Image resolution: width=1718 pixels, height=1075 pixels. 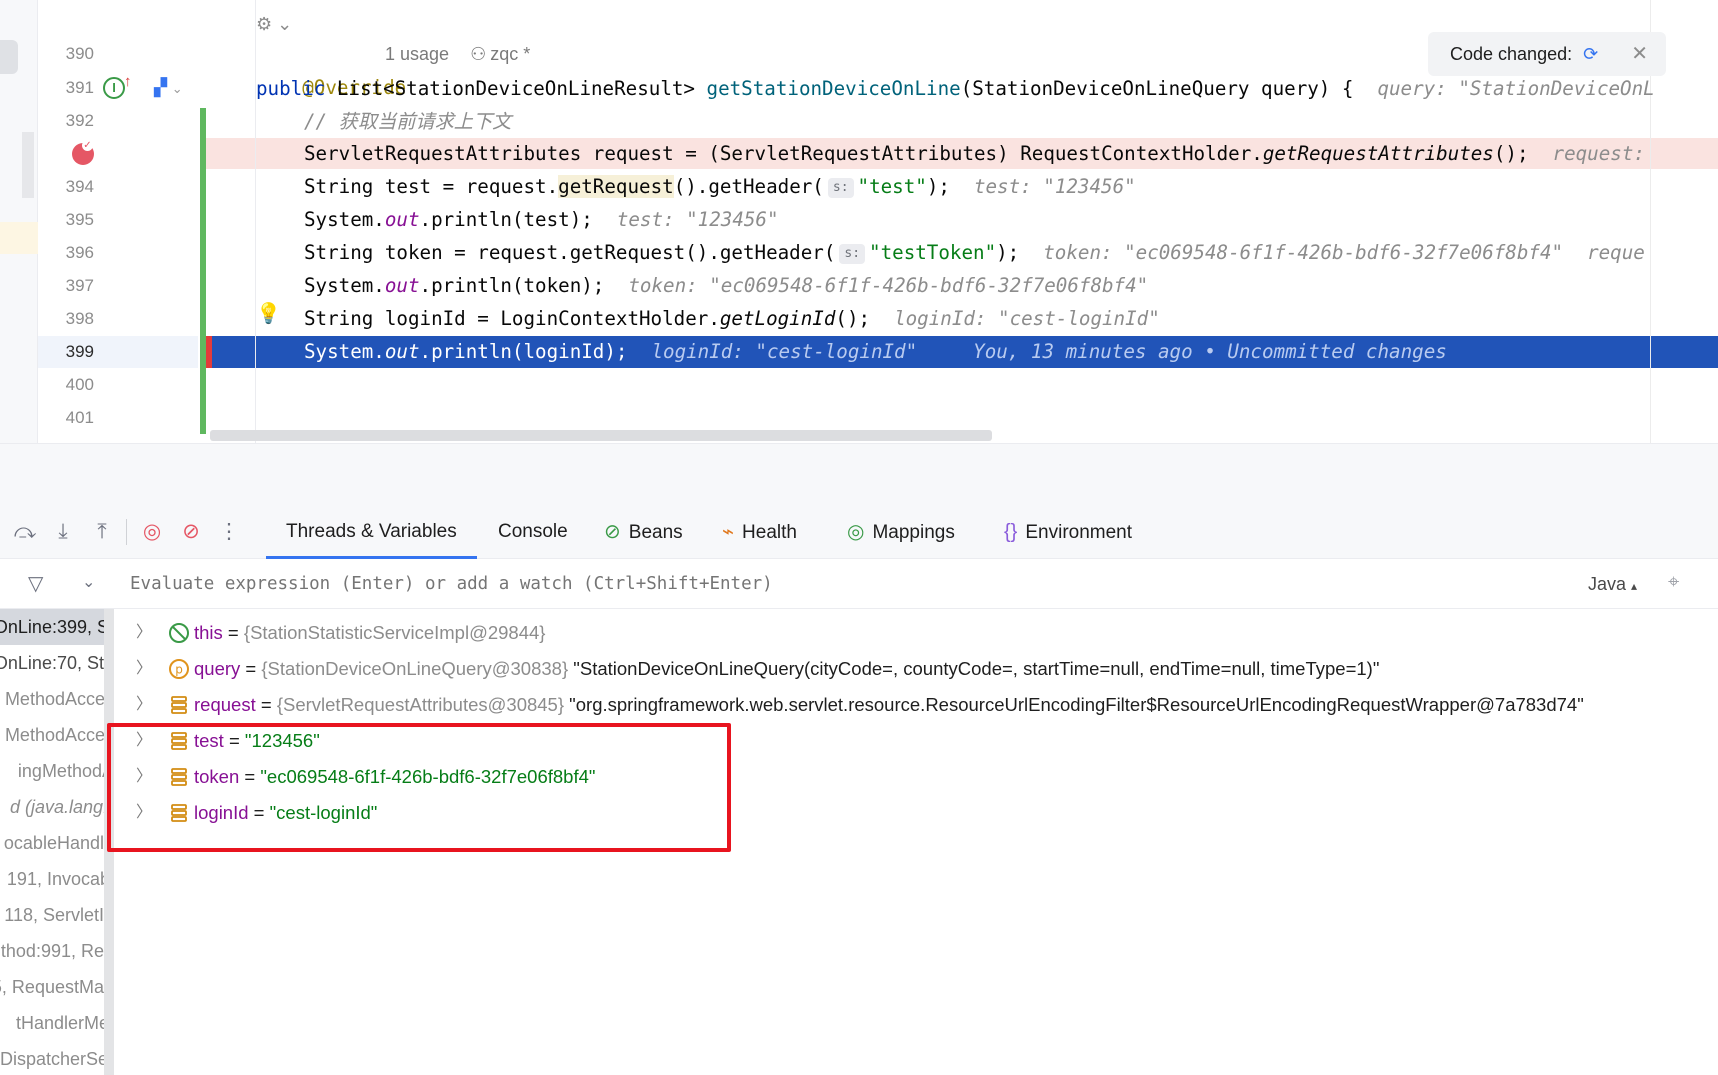 What do you see at coordinates (56, 1023) in the screenshot?
I see `frame-item: tHandlerMet` at bounding box center [56, 1023].